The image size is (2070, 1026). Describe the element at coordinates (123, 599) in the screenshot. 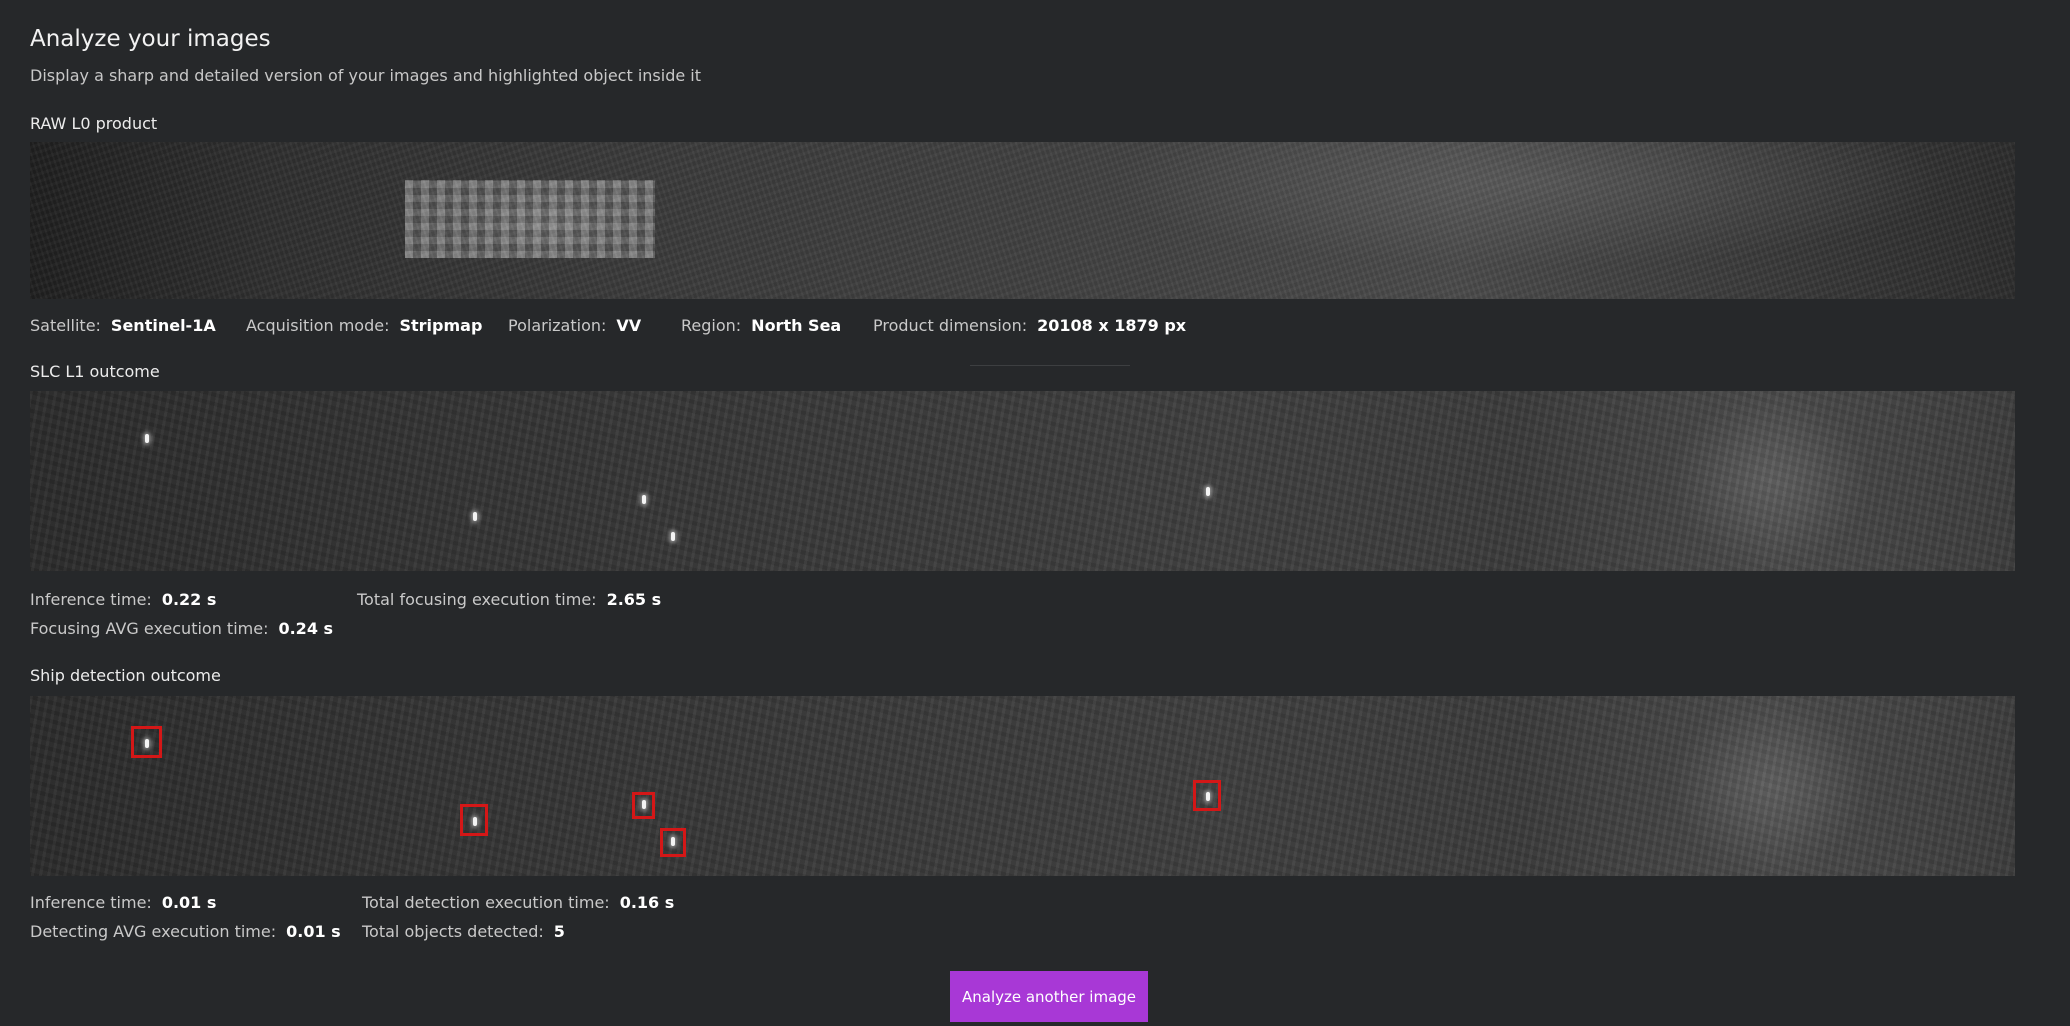

I see `slc-inference-time-meta: Inference time: 0.22 s` at that location.